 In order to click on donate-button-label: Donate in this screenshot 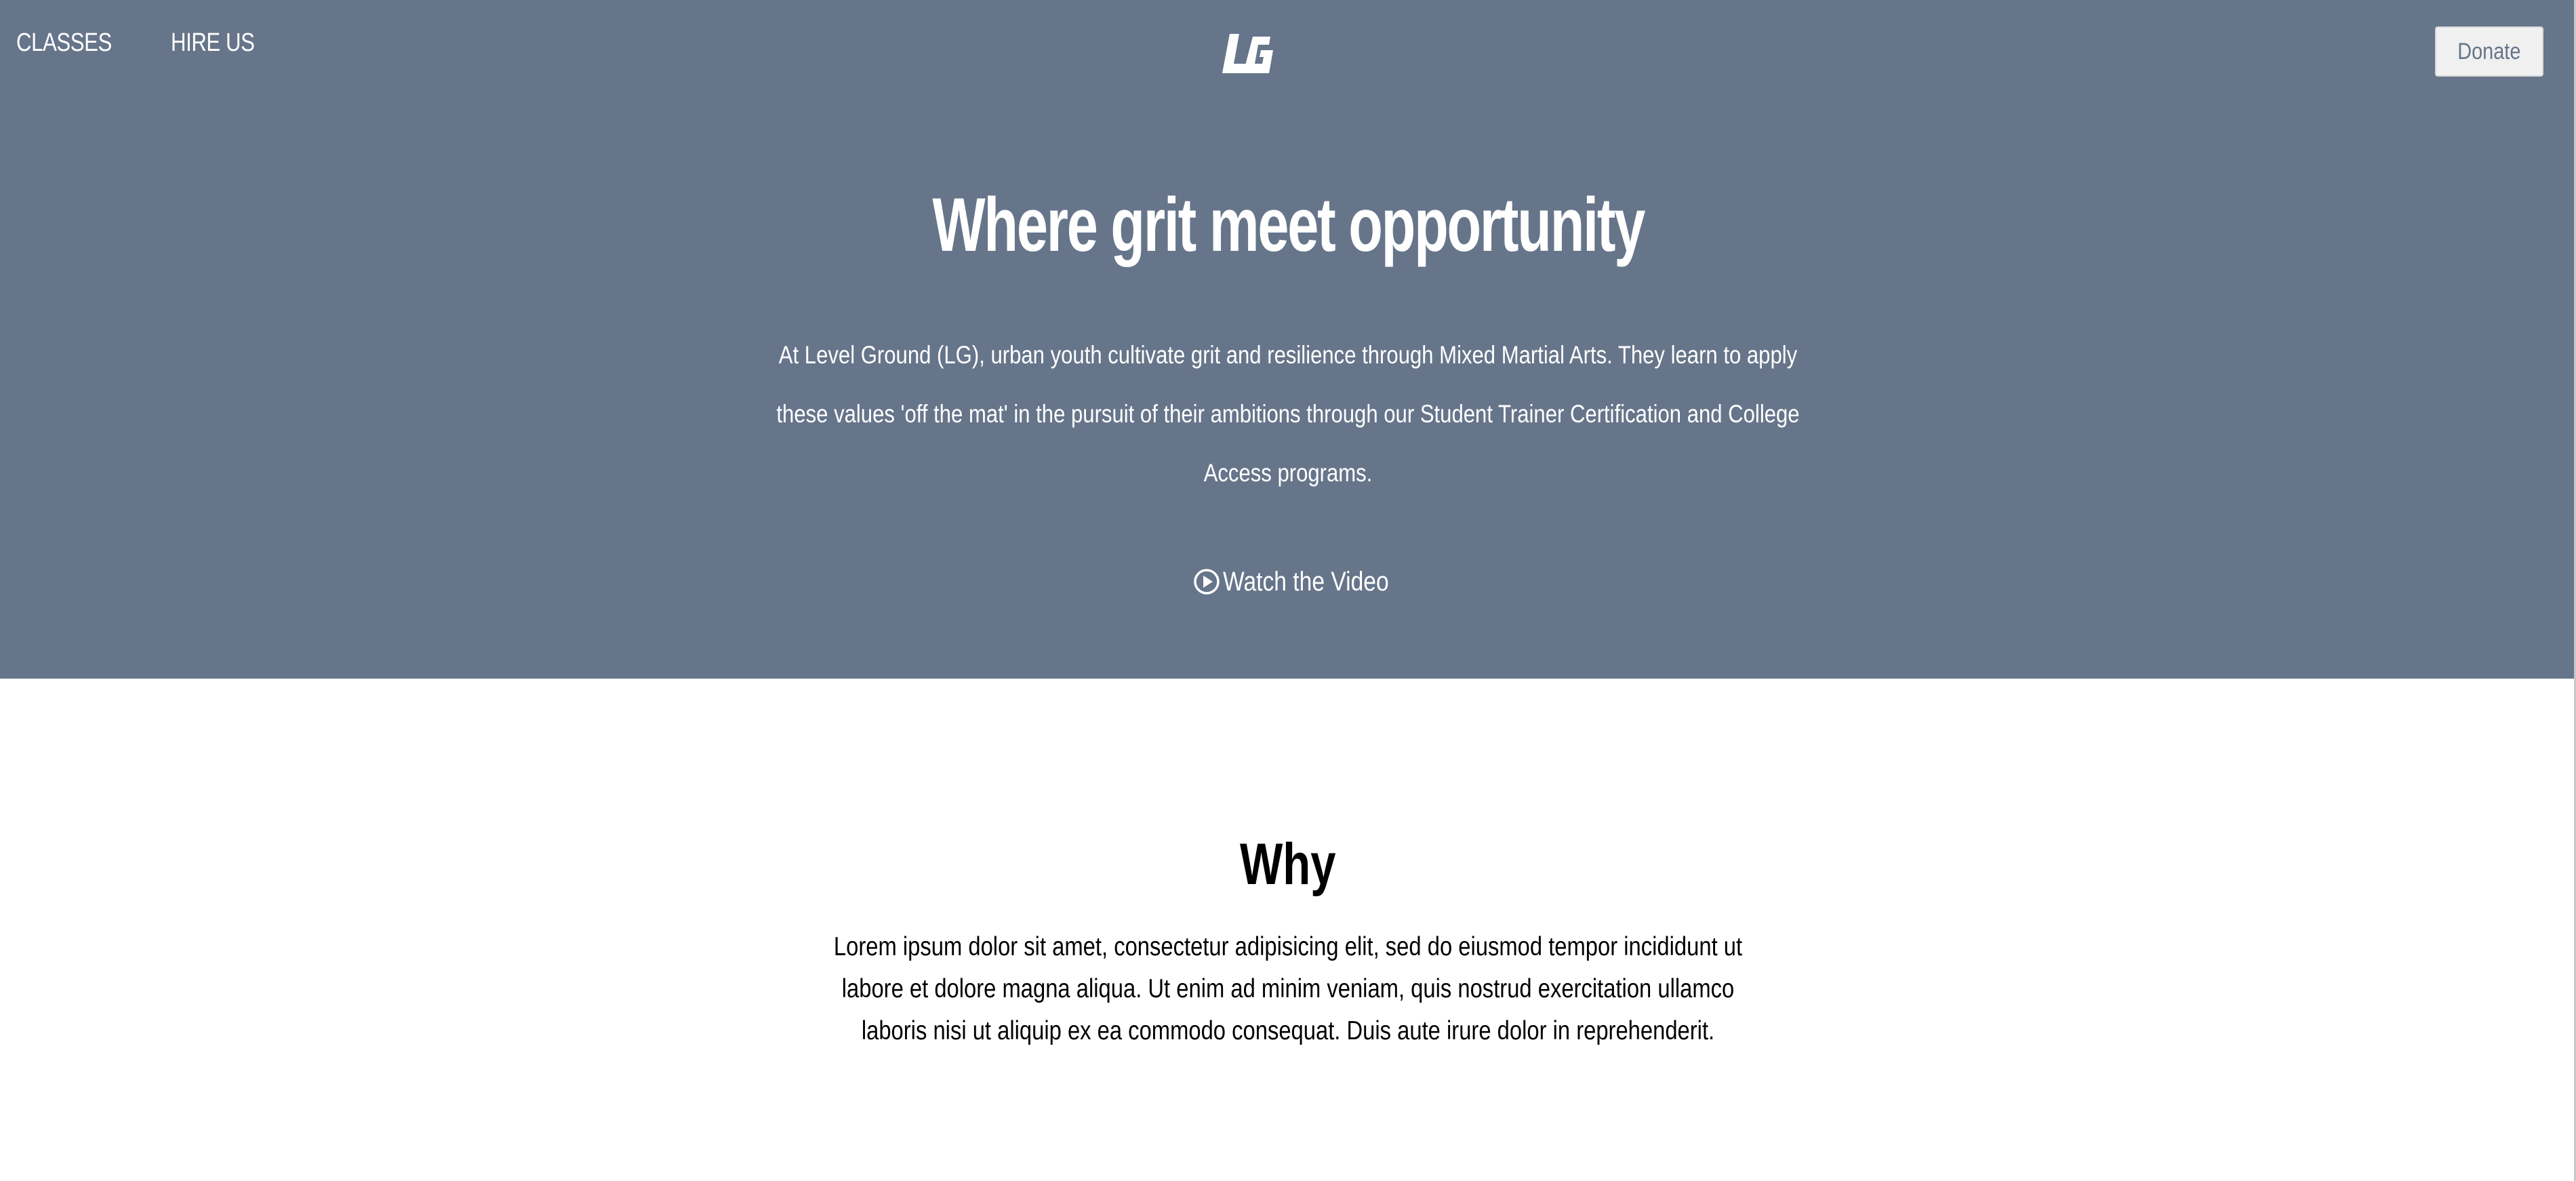, I will do `click(2489, 51)`.